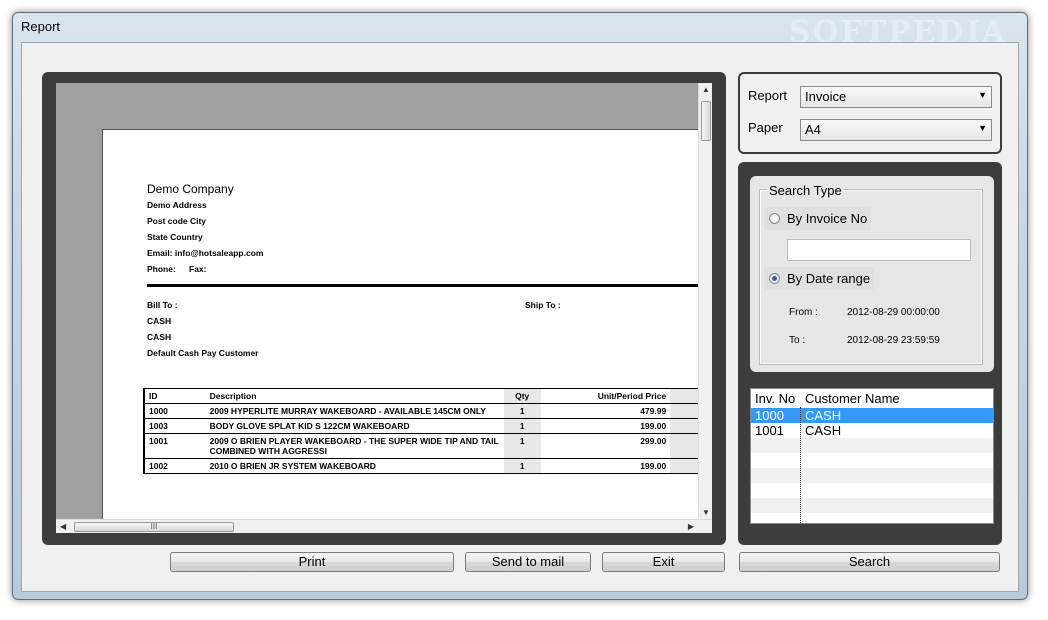 Image resolution: width=1048 pixels, height=620 pixels. What do you see at coordinates (869, 562) in the screenshot?
I see `search-button: Search` at bounding box center [869, 562].